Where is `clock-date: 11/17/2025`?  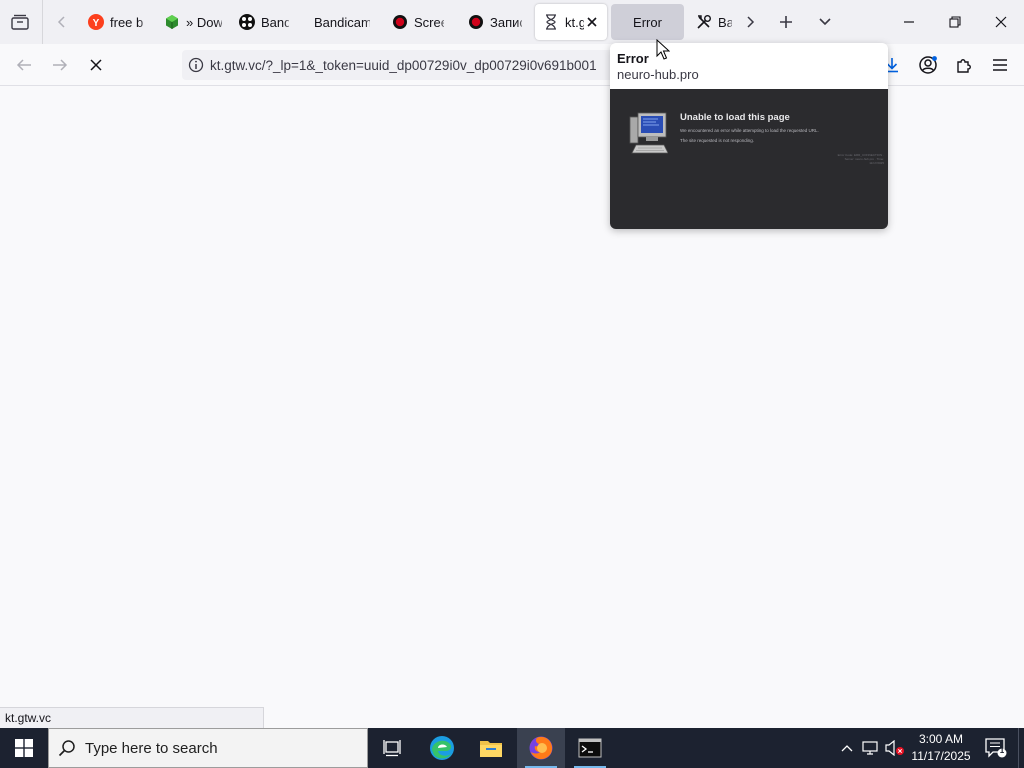
clock-date: 11/17/2025 is located at coordinates (941, 756).